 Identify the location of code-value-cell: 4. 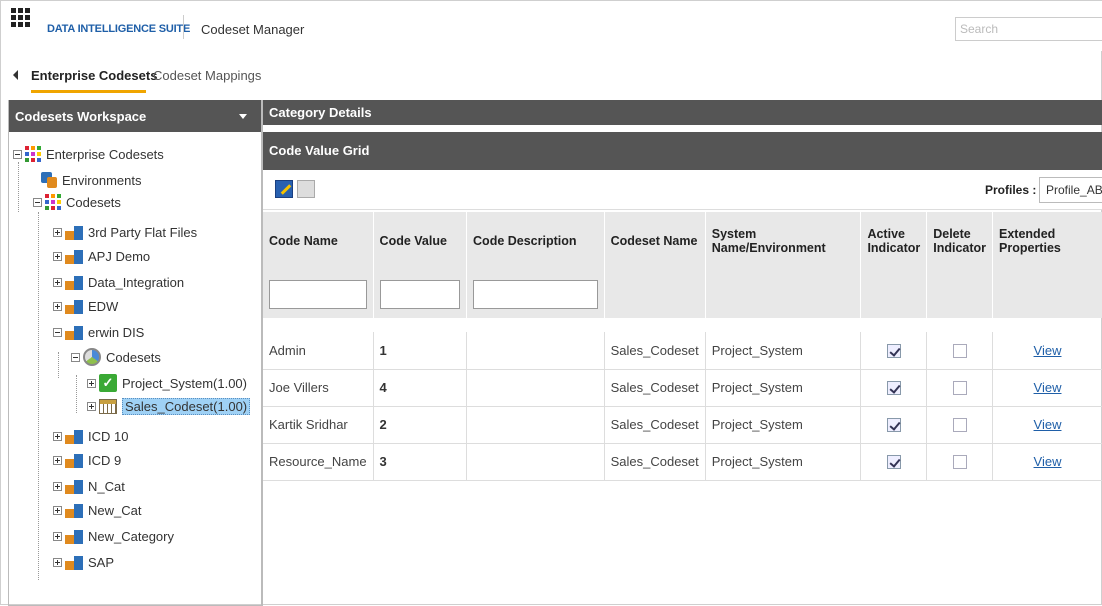
(420, 388).